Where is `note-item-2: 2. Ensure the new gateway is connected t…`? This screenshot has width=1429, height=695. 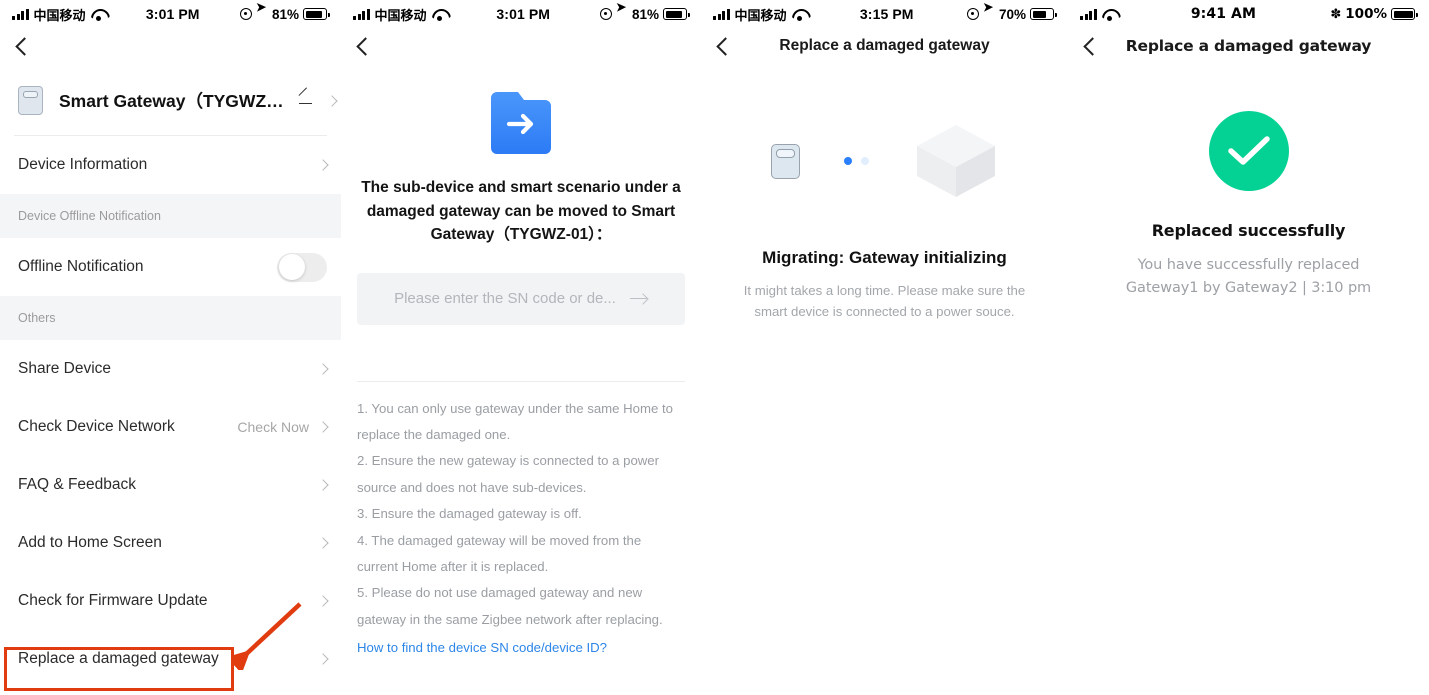
note-item-2: 2. Ensure the new gateway is connected t… is located at coordinates (508, 474).